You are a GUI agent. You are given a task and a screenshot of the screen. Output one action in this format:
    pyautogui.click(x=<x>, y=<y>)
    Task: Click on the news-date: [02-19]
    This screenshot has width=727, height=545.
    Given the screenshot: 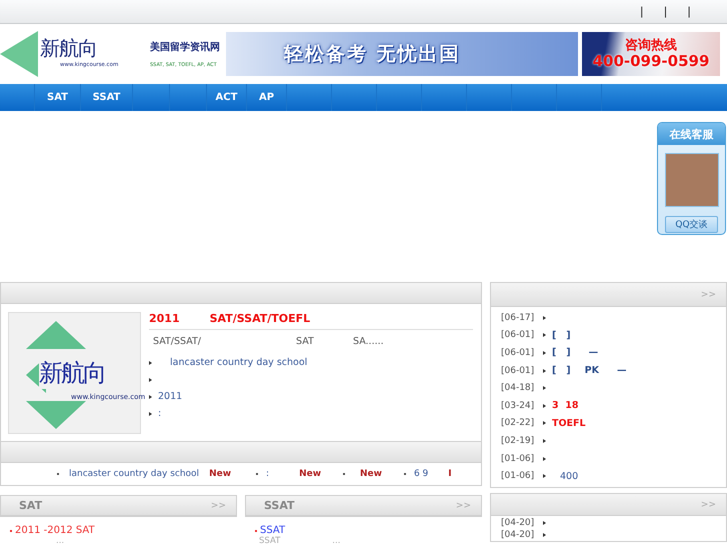 What is the action you would take?
    pyautogui.click(x=518, y=441)
    